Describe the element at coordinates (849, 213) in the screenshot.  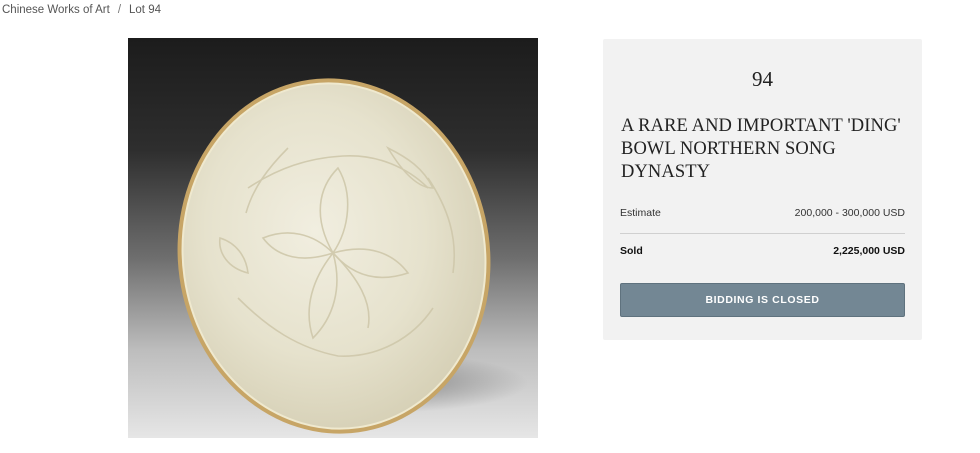
I see `estimate-value: 200,000 - 300,000 USD` at that location.